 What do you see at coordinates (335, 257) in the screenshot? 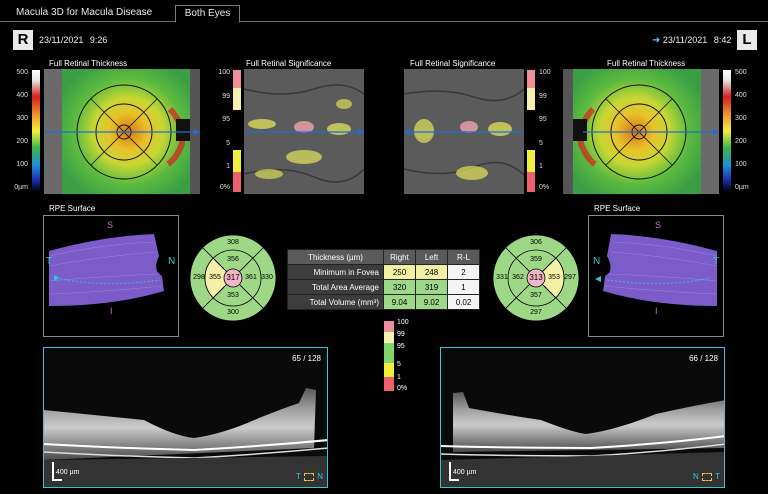
I see `table-header: Thickness (µm)` at bounding box center [335, 257].